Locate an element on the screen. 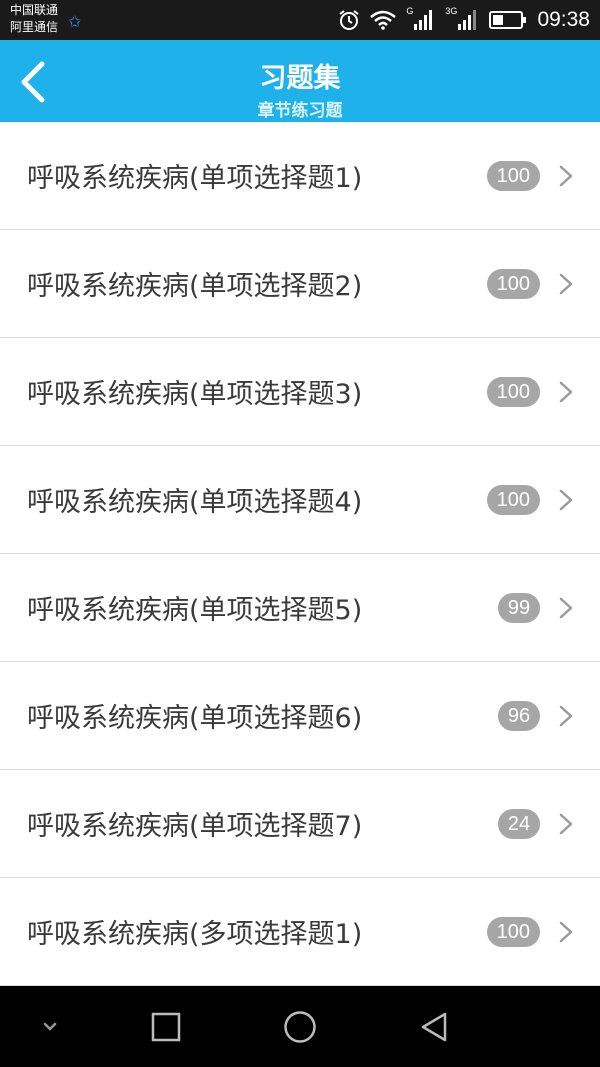 Image resolution: width=600 pixels, height=1067 pixels. list-item: 呼吸系统疾病(单项选择题6) 96 is located at coordinates (300, 716).